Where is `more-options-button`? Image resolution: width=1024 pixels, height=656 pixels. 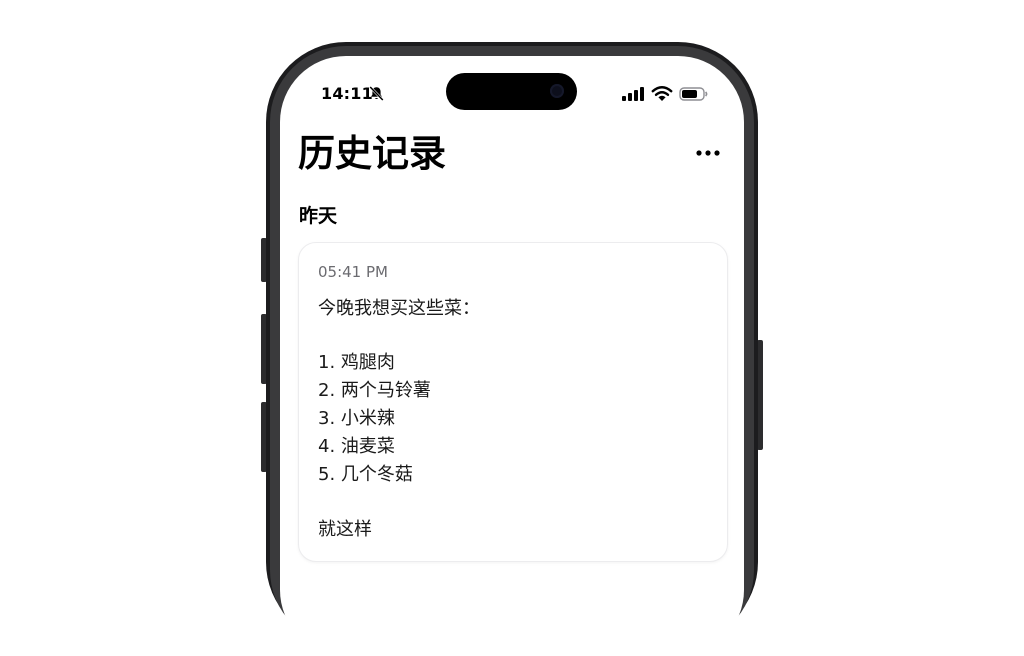 more-options-button is located at coordinates (708, 153).